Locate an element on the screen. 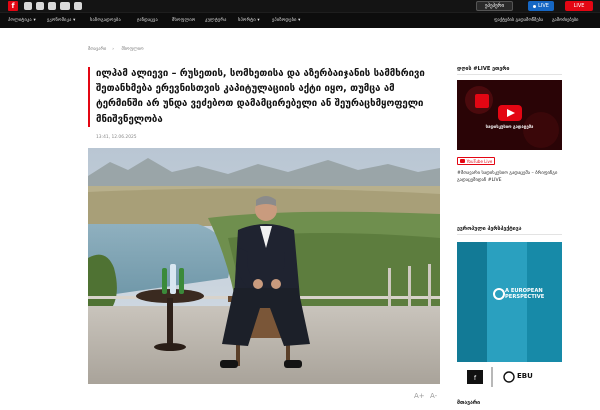 The height and width of the screenshot is (410, 600). font-increase-button: A+ is located at coordinates (419, 396).